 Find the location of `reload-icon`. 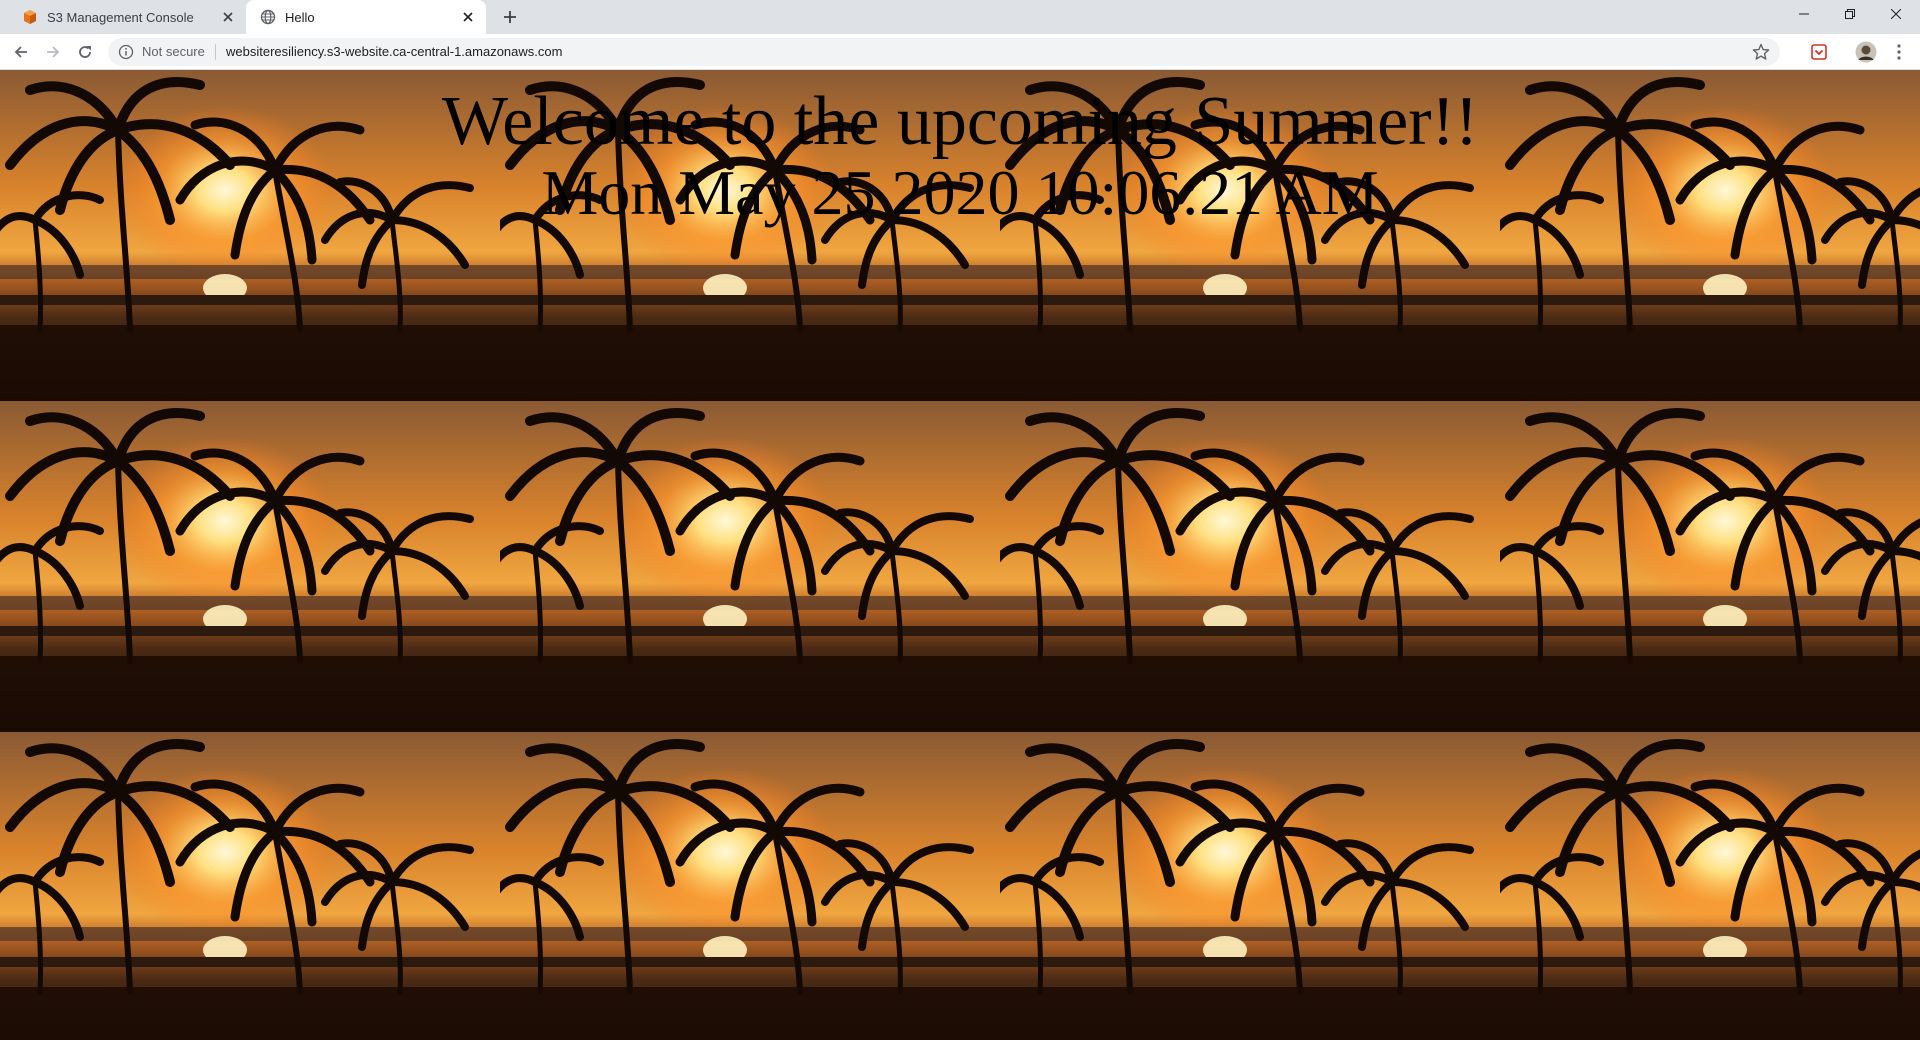

reload-icon is located at coordinates (85, 52).